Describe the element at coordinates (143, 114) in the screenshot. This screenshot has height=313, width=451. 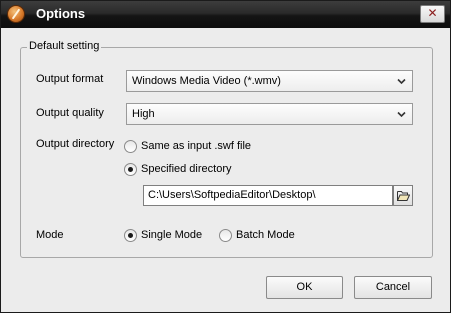
I see `output-quality-value: High` at that location.